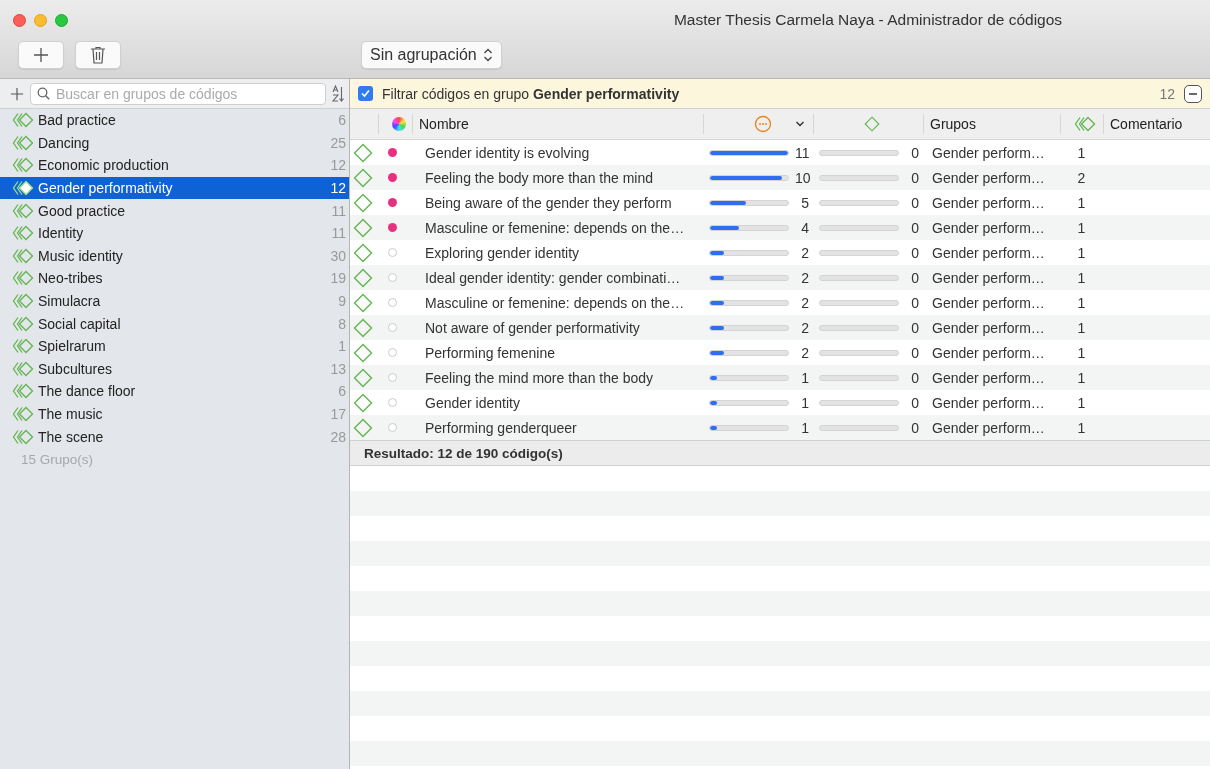 This screenshot has width=1210, height=769. I want to click on sort-icon, so click(338, 93).